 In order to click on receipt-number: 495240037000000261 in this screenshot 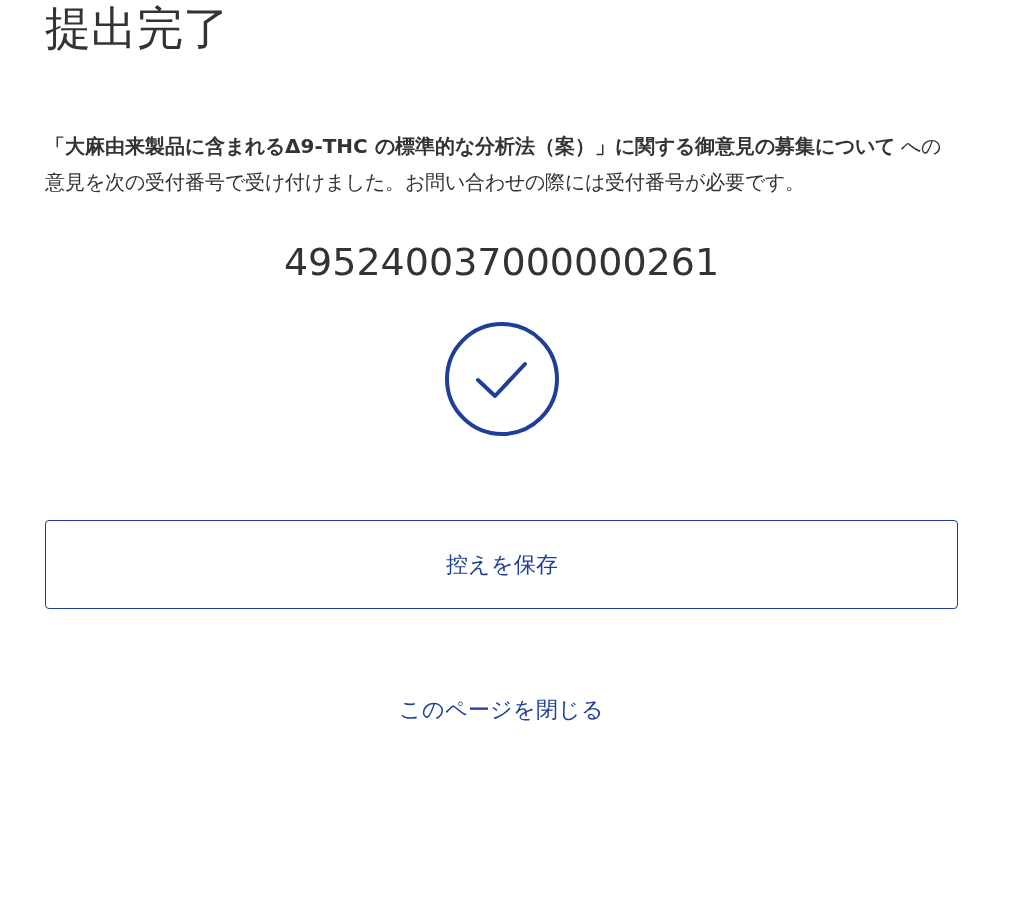, I will do `click(501, 262)`.